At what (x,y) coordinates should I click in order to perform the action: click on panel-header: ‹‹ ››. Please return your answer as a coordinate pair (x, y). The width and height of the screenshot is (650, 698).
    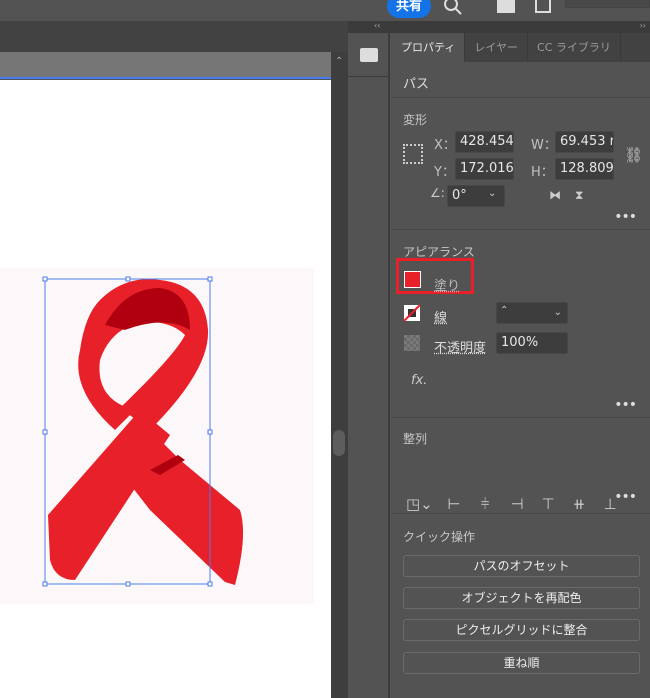
    Looking at the image, I should click on (499, 27).